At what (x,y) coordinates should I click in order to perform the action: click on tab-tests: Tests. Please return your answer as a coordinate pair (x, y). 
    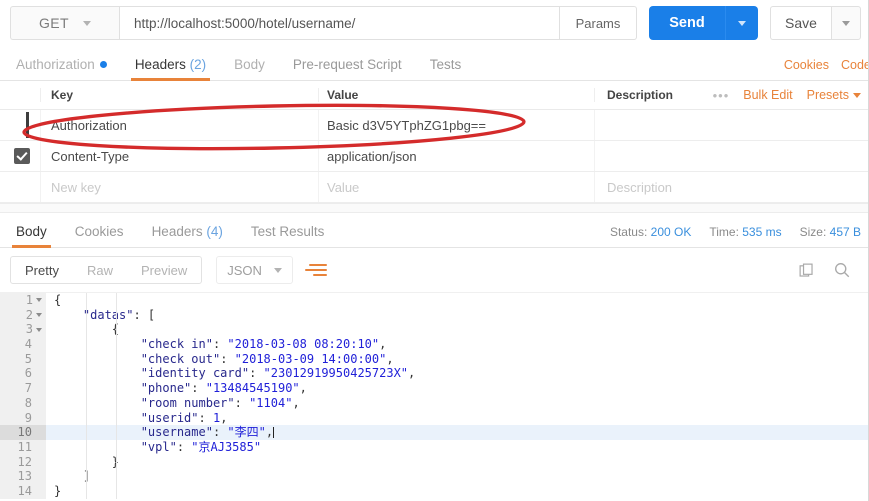
    Looking at the image, I should click on (446, 68).